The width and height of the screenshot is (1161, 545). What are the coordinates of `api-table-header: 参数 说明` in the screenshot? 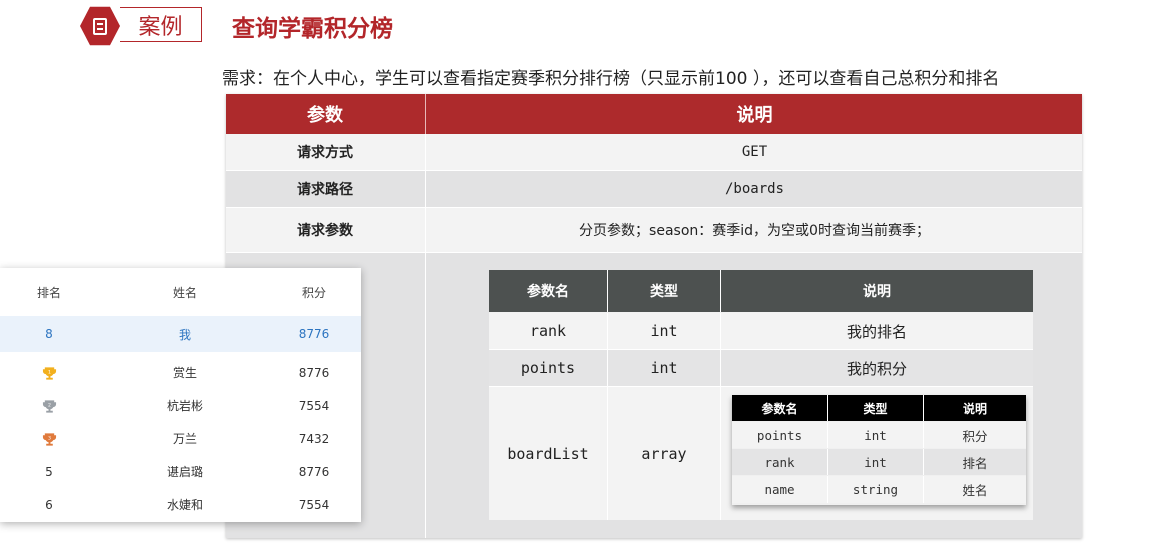 It's located at (654, 114).